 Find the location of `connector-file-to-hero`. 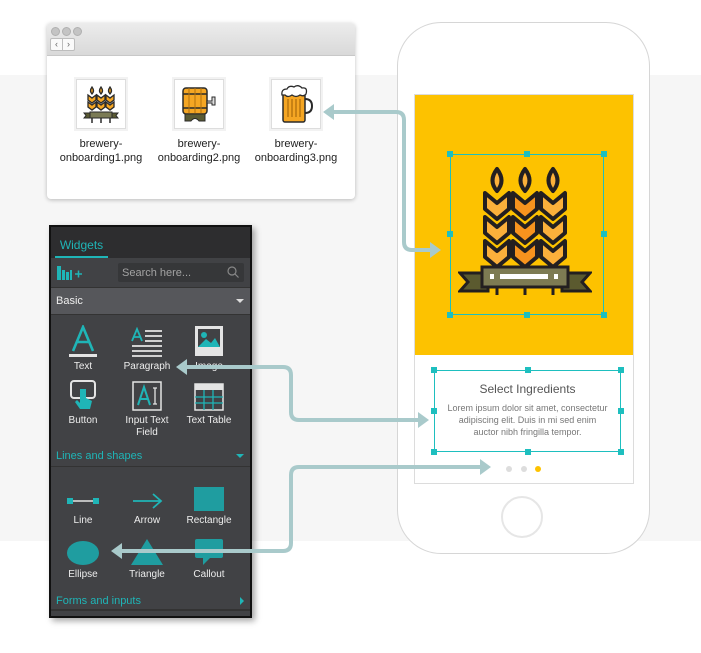

connector-file-to-hero is located at coordinates (381, 181).